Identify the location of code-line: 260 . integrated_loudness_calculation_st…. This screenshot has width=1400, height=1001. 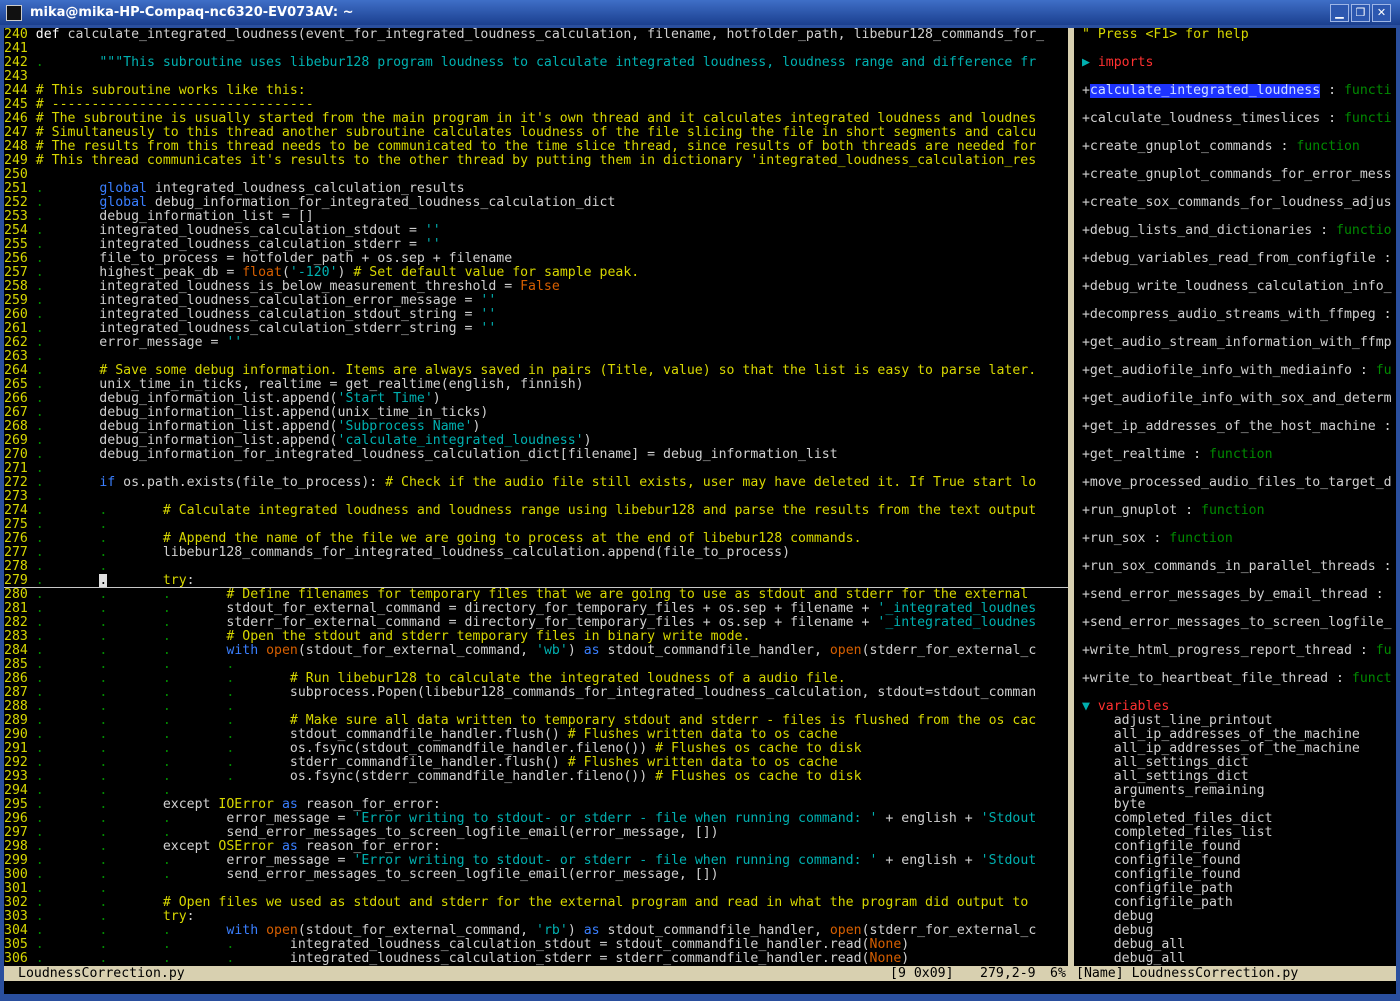
(536, 315).